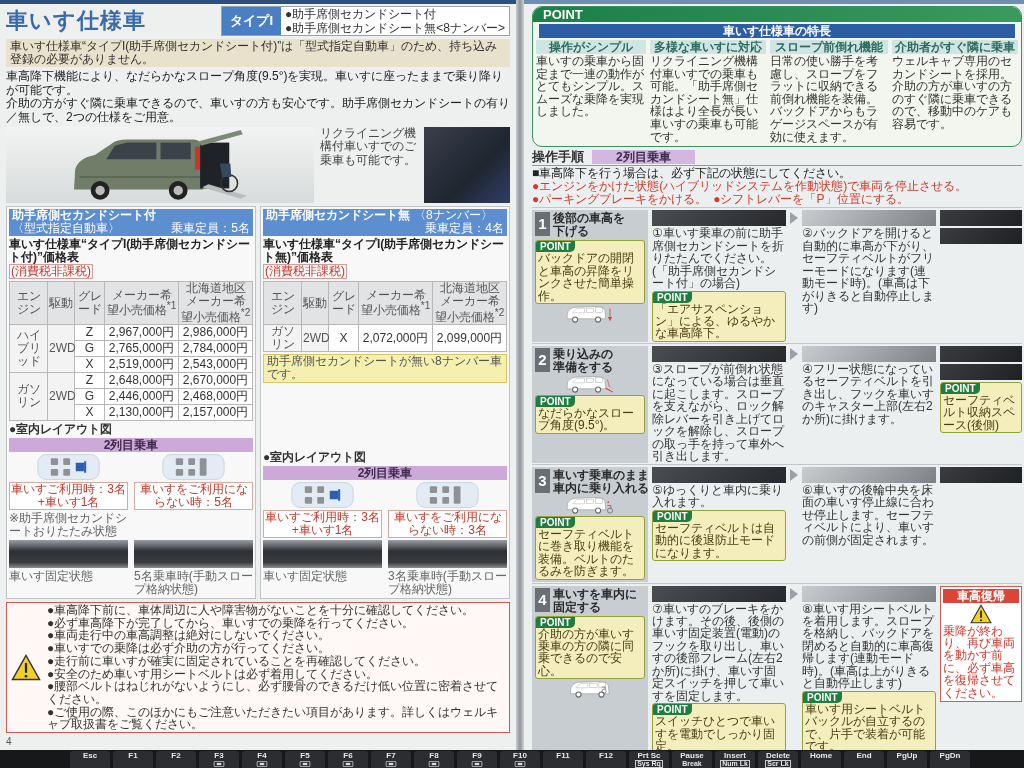 Image resolution: width=1024 pixels, height=768 pixels. What do you see at coordinates (252, 21) in the screenshot?
I see `type-label: タイプI` at bounding box center [252, 21].